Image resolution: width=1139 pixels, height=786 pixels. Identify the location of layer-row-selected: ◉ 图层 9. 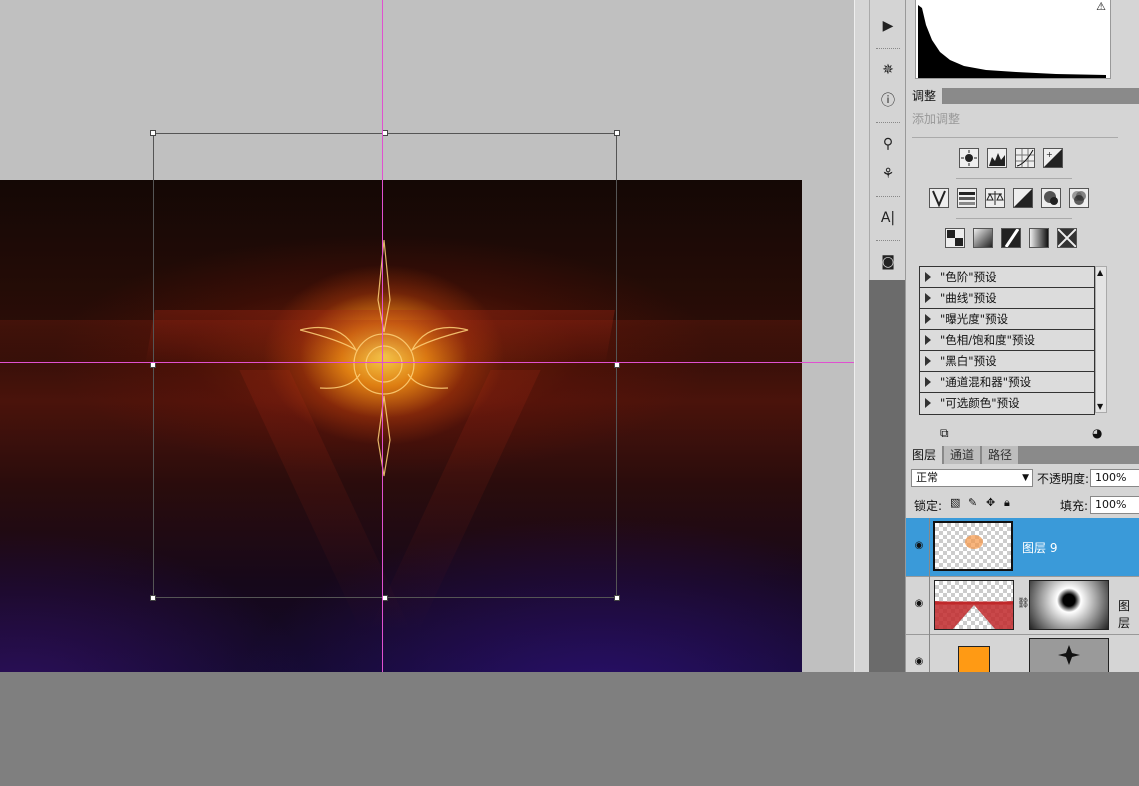
(1022, 547).